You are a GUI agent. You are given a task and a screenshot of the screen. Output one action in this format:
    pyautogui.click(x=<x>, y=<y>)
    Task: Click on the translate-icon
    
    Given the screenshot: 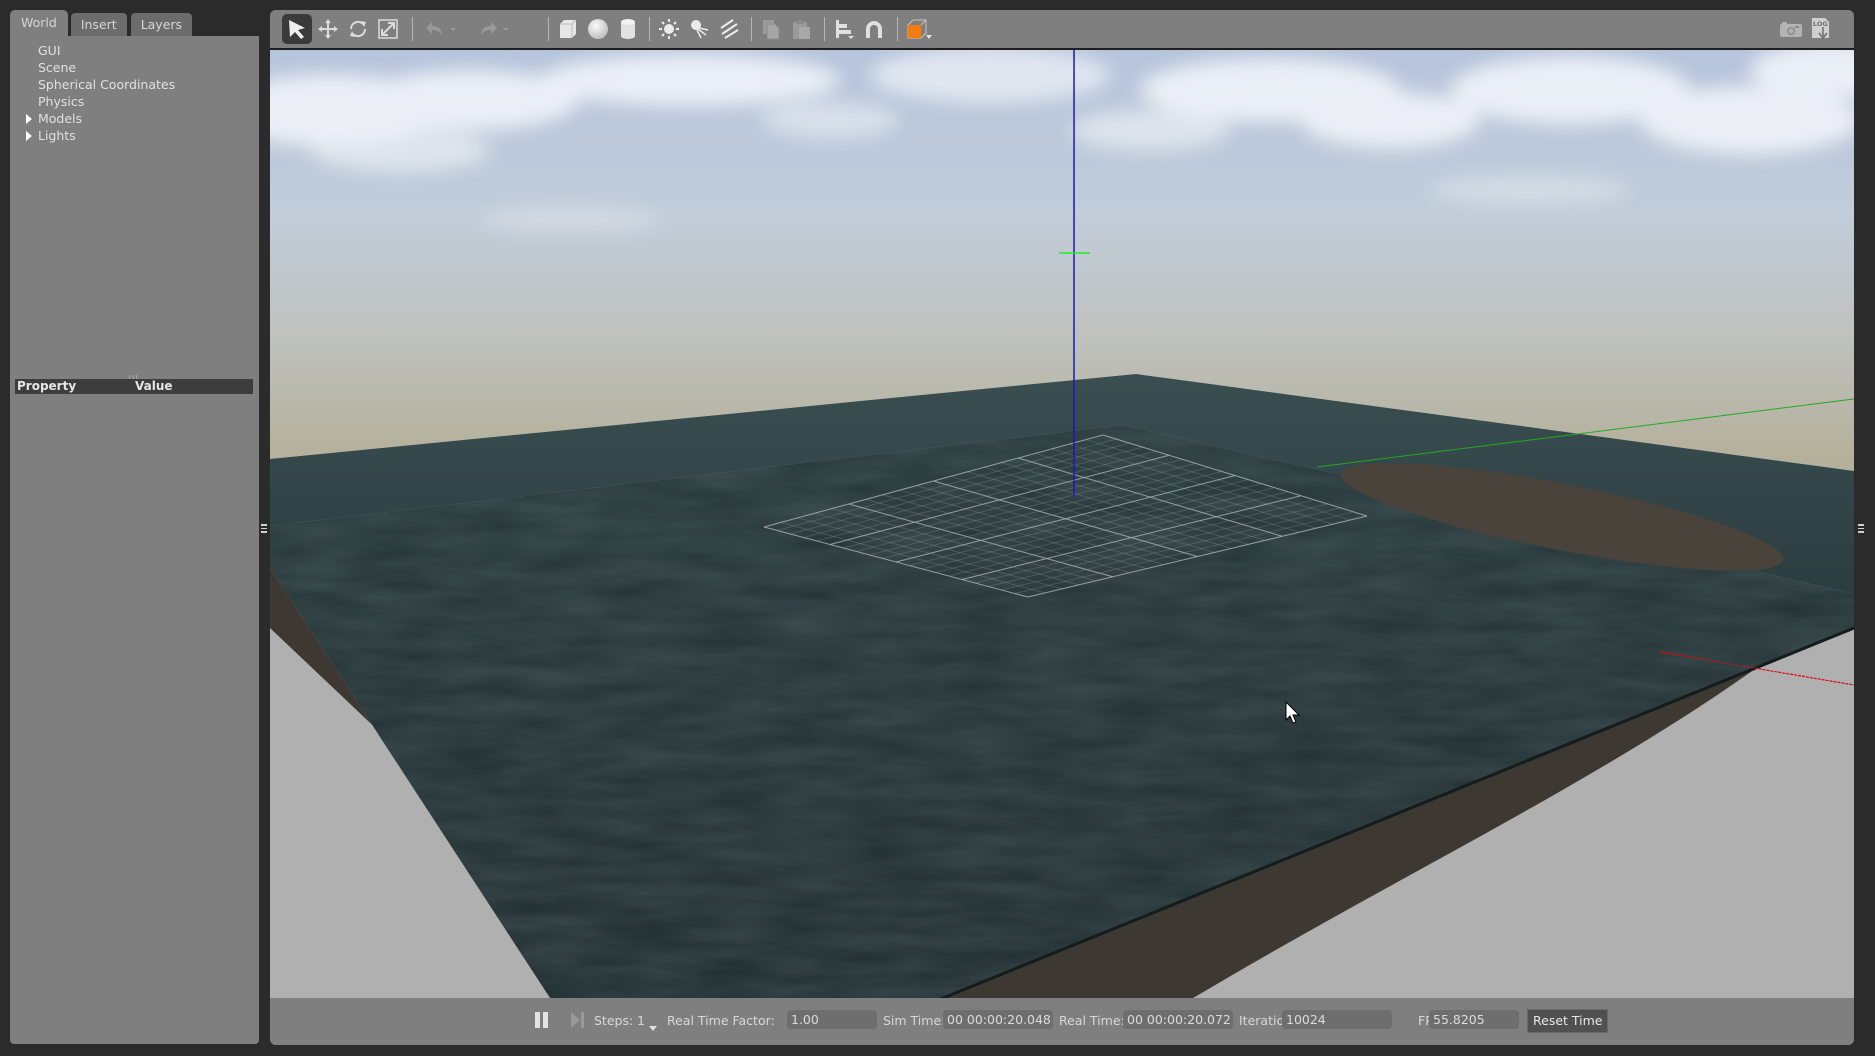 What is the action you would take?
    pyautogui.click(x=328, y=29)
    